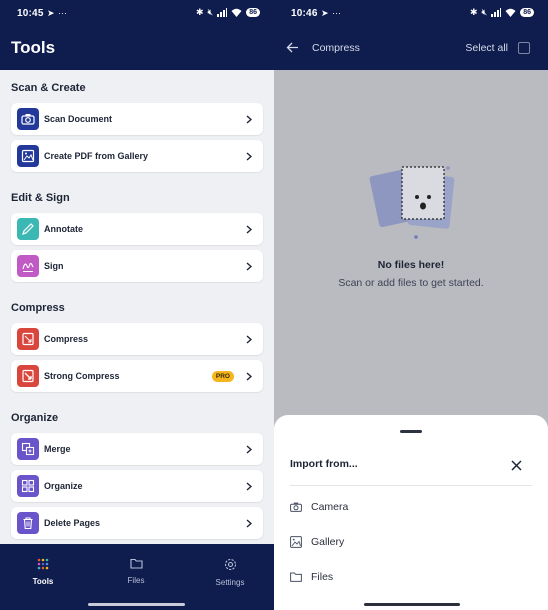 The image size is (548, 610). What do you see at coordinates (137, 376) in the screenshot?
I see `tool-strong-compress: Strong Compress PRO` at bounding box center [137, 376].